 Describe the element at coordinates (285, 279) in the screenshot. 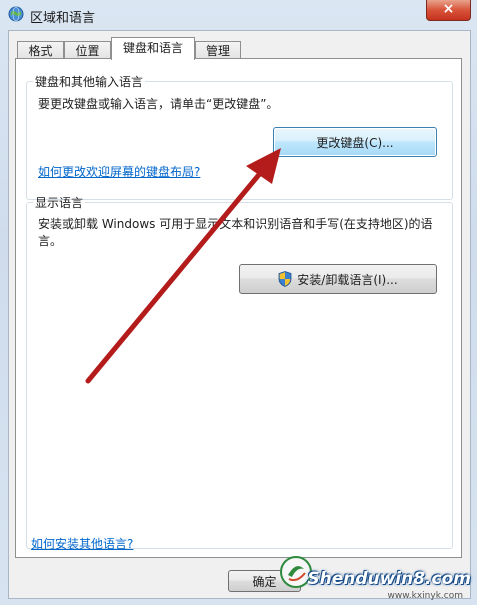

I see `uac-shield-icon` at that location.